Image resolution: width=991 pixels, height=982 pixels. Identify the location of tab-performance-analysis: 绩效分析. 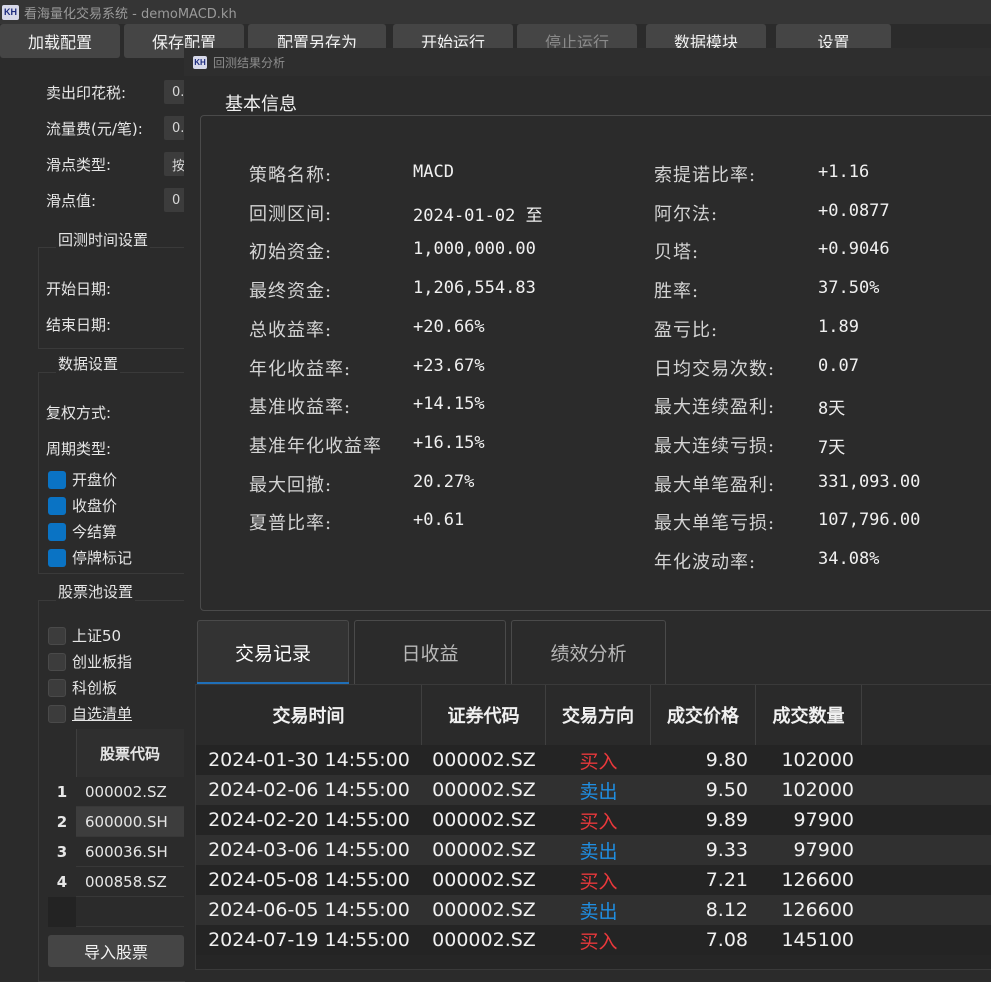
(588, 652).